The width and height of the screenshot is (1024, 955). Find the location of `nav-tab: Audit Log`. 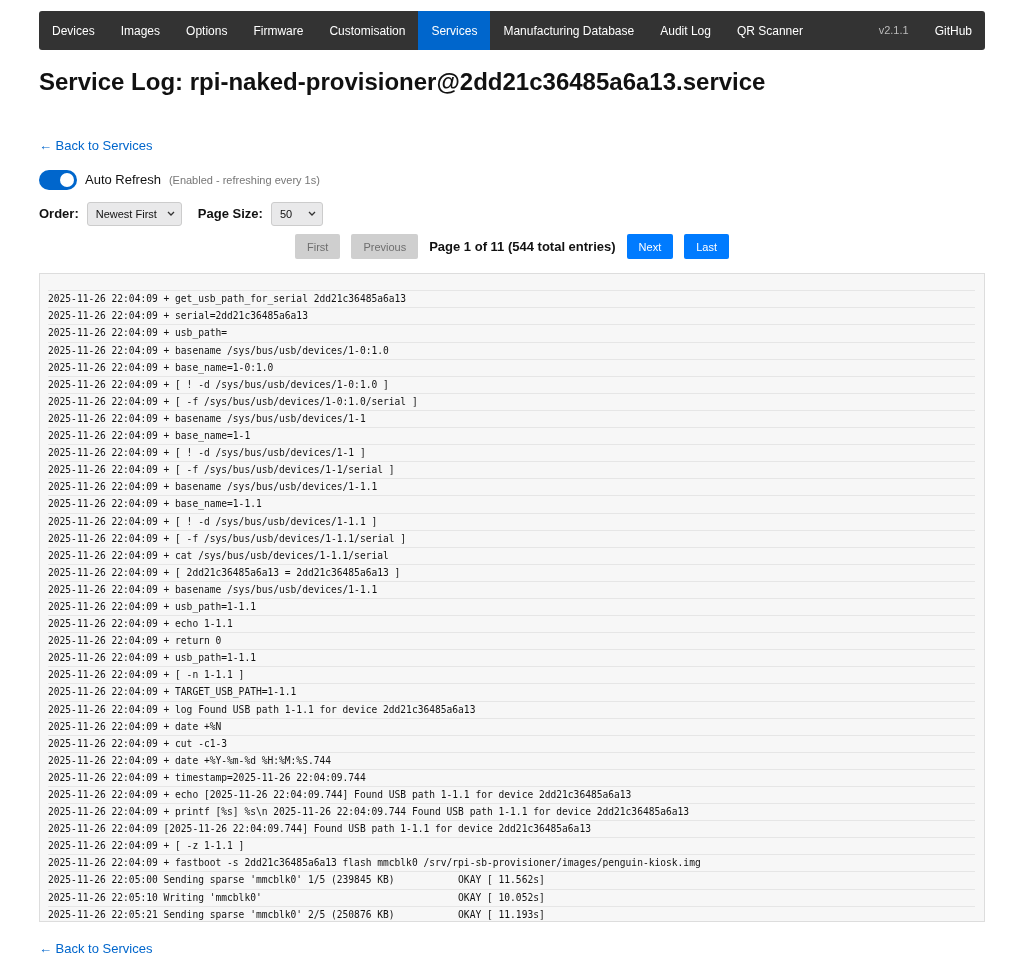

nav-tab: Audit Log is located at coordinates (685, 30).